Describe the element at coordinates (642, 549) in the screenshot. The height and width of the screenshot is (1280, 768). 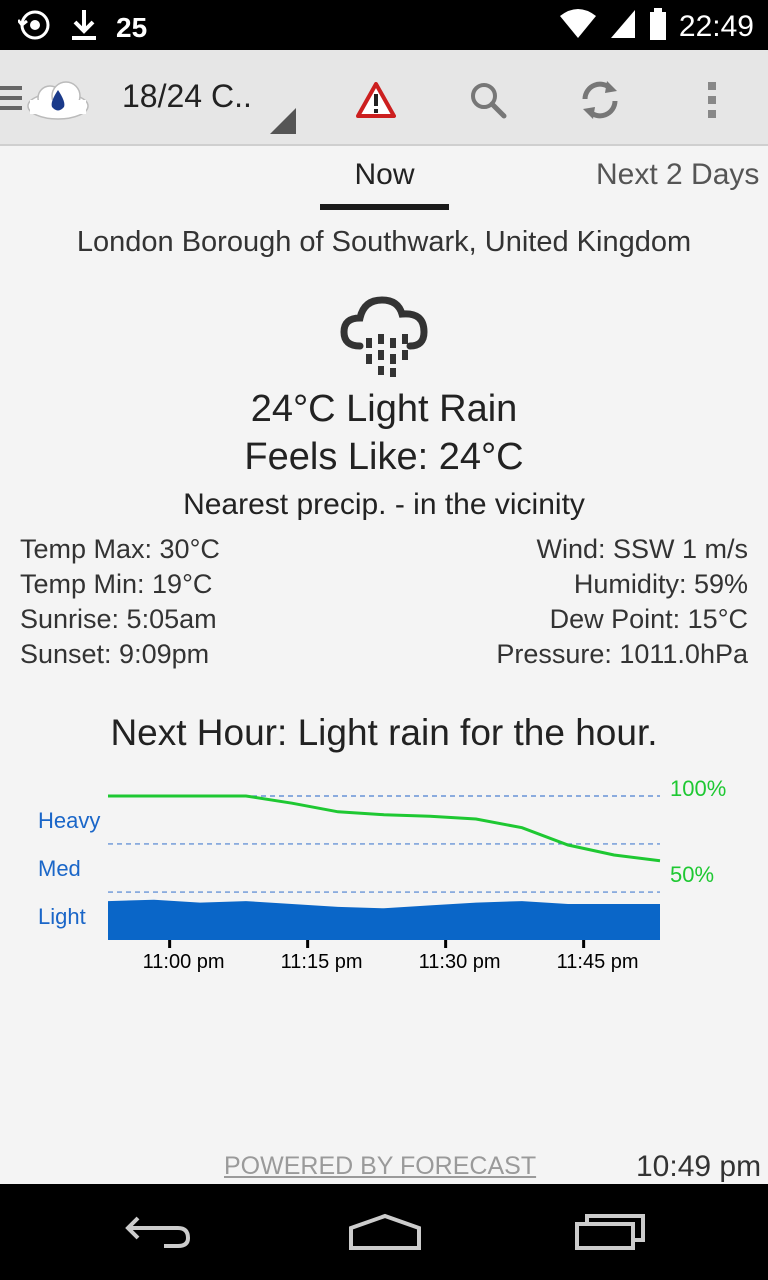
I see `wind: Wind: SSW 1 m/s` at that location.